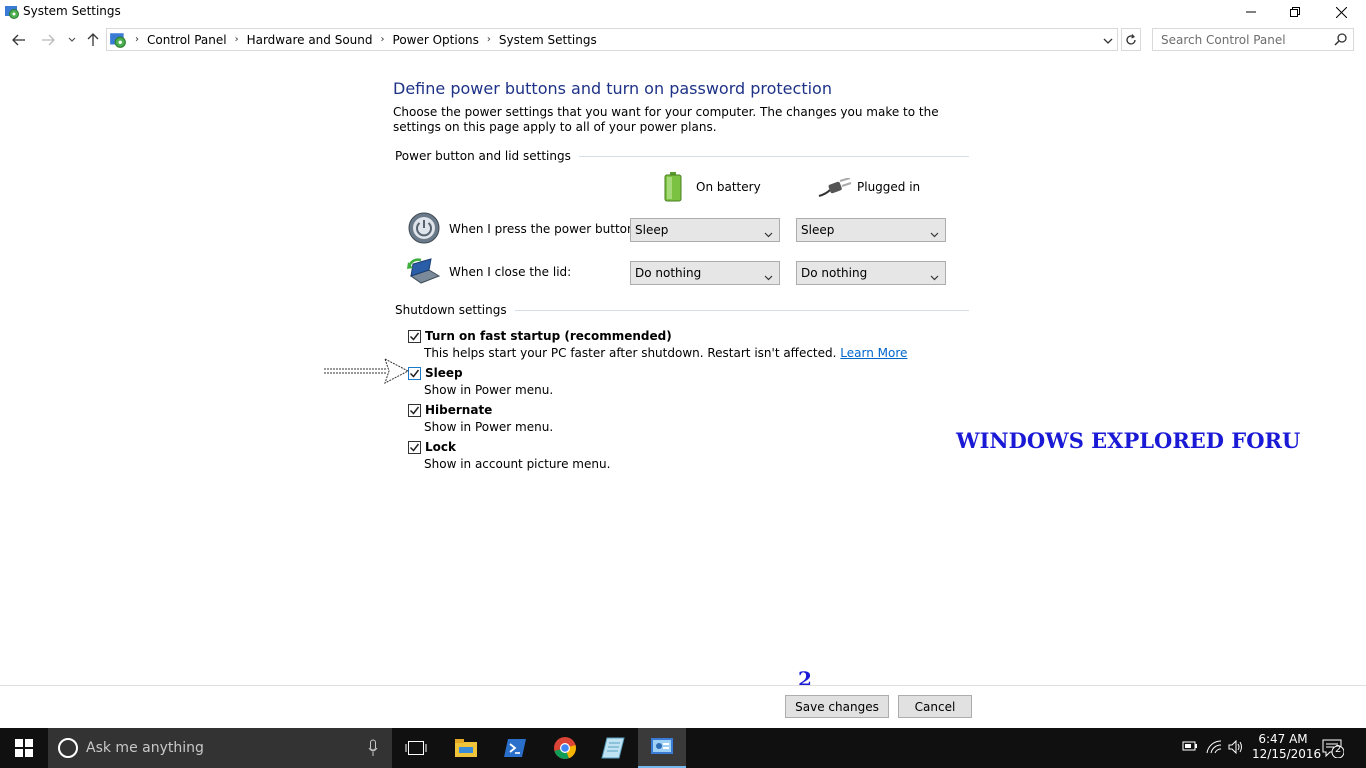  Describe the element at coordinates (1283, 739) in the screenshot. I see `clock-time: 6:47 AM` at that location.